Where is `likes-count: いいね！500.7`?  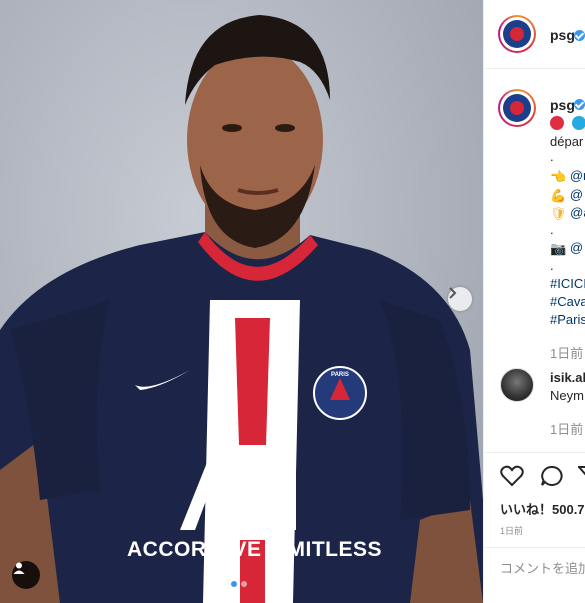 likes-count: いいね！500.7 is located at coordinates (542, 508).